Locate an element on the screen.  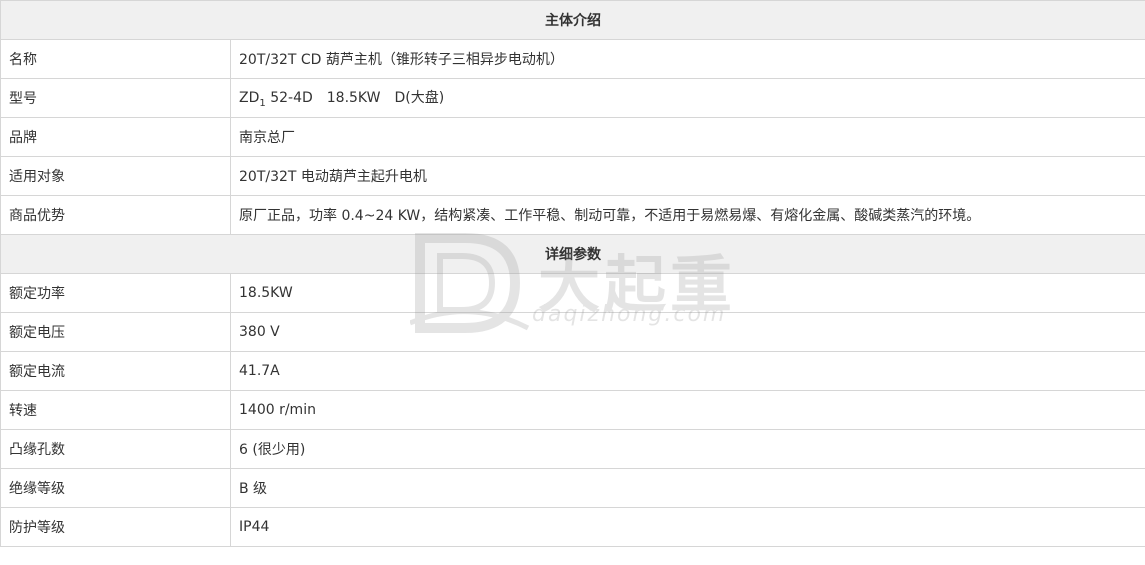
table-row: 适用对象 20T/32T 电动葫芦主起升电机 is located at coordinates (572, 176).